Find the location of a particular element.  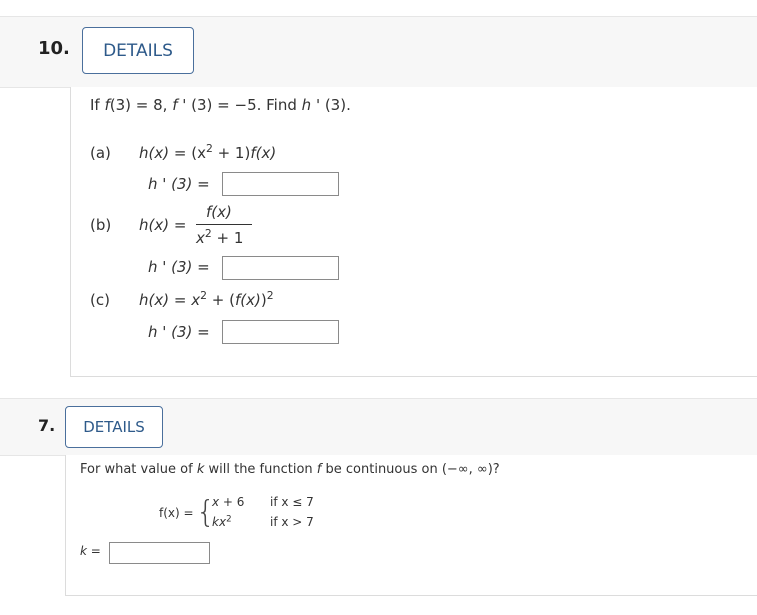

part-b-denominator: x2 + 1 is located at coordinates (220, 237).